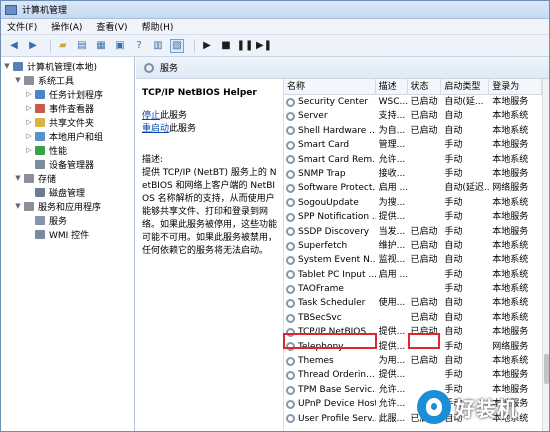 Image resolution: width=550 pixels, height=432 pixels. I want to click on service-name-cell: SogouUpdate, so click(330, 203).